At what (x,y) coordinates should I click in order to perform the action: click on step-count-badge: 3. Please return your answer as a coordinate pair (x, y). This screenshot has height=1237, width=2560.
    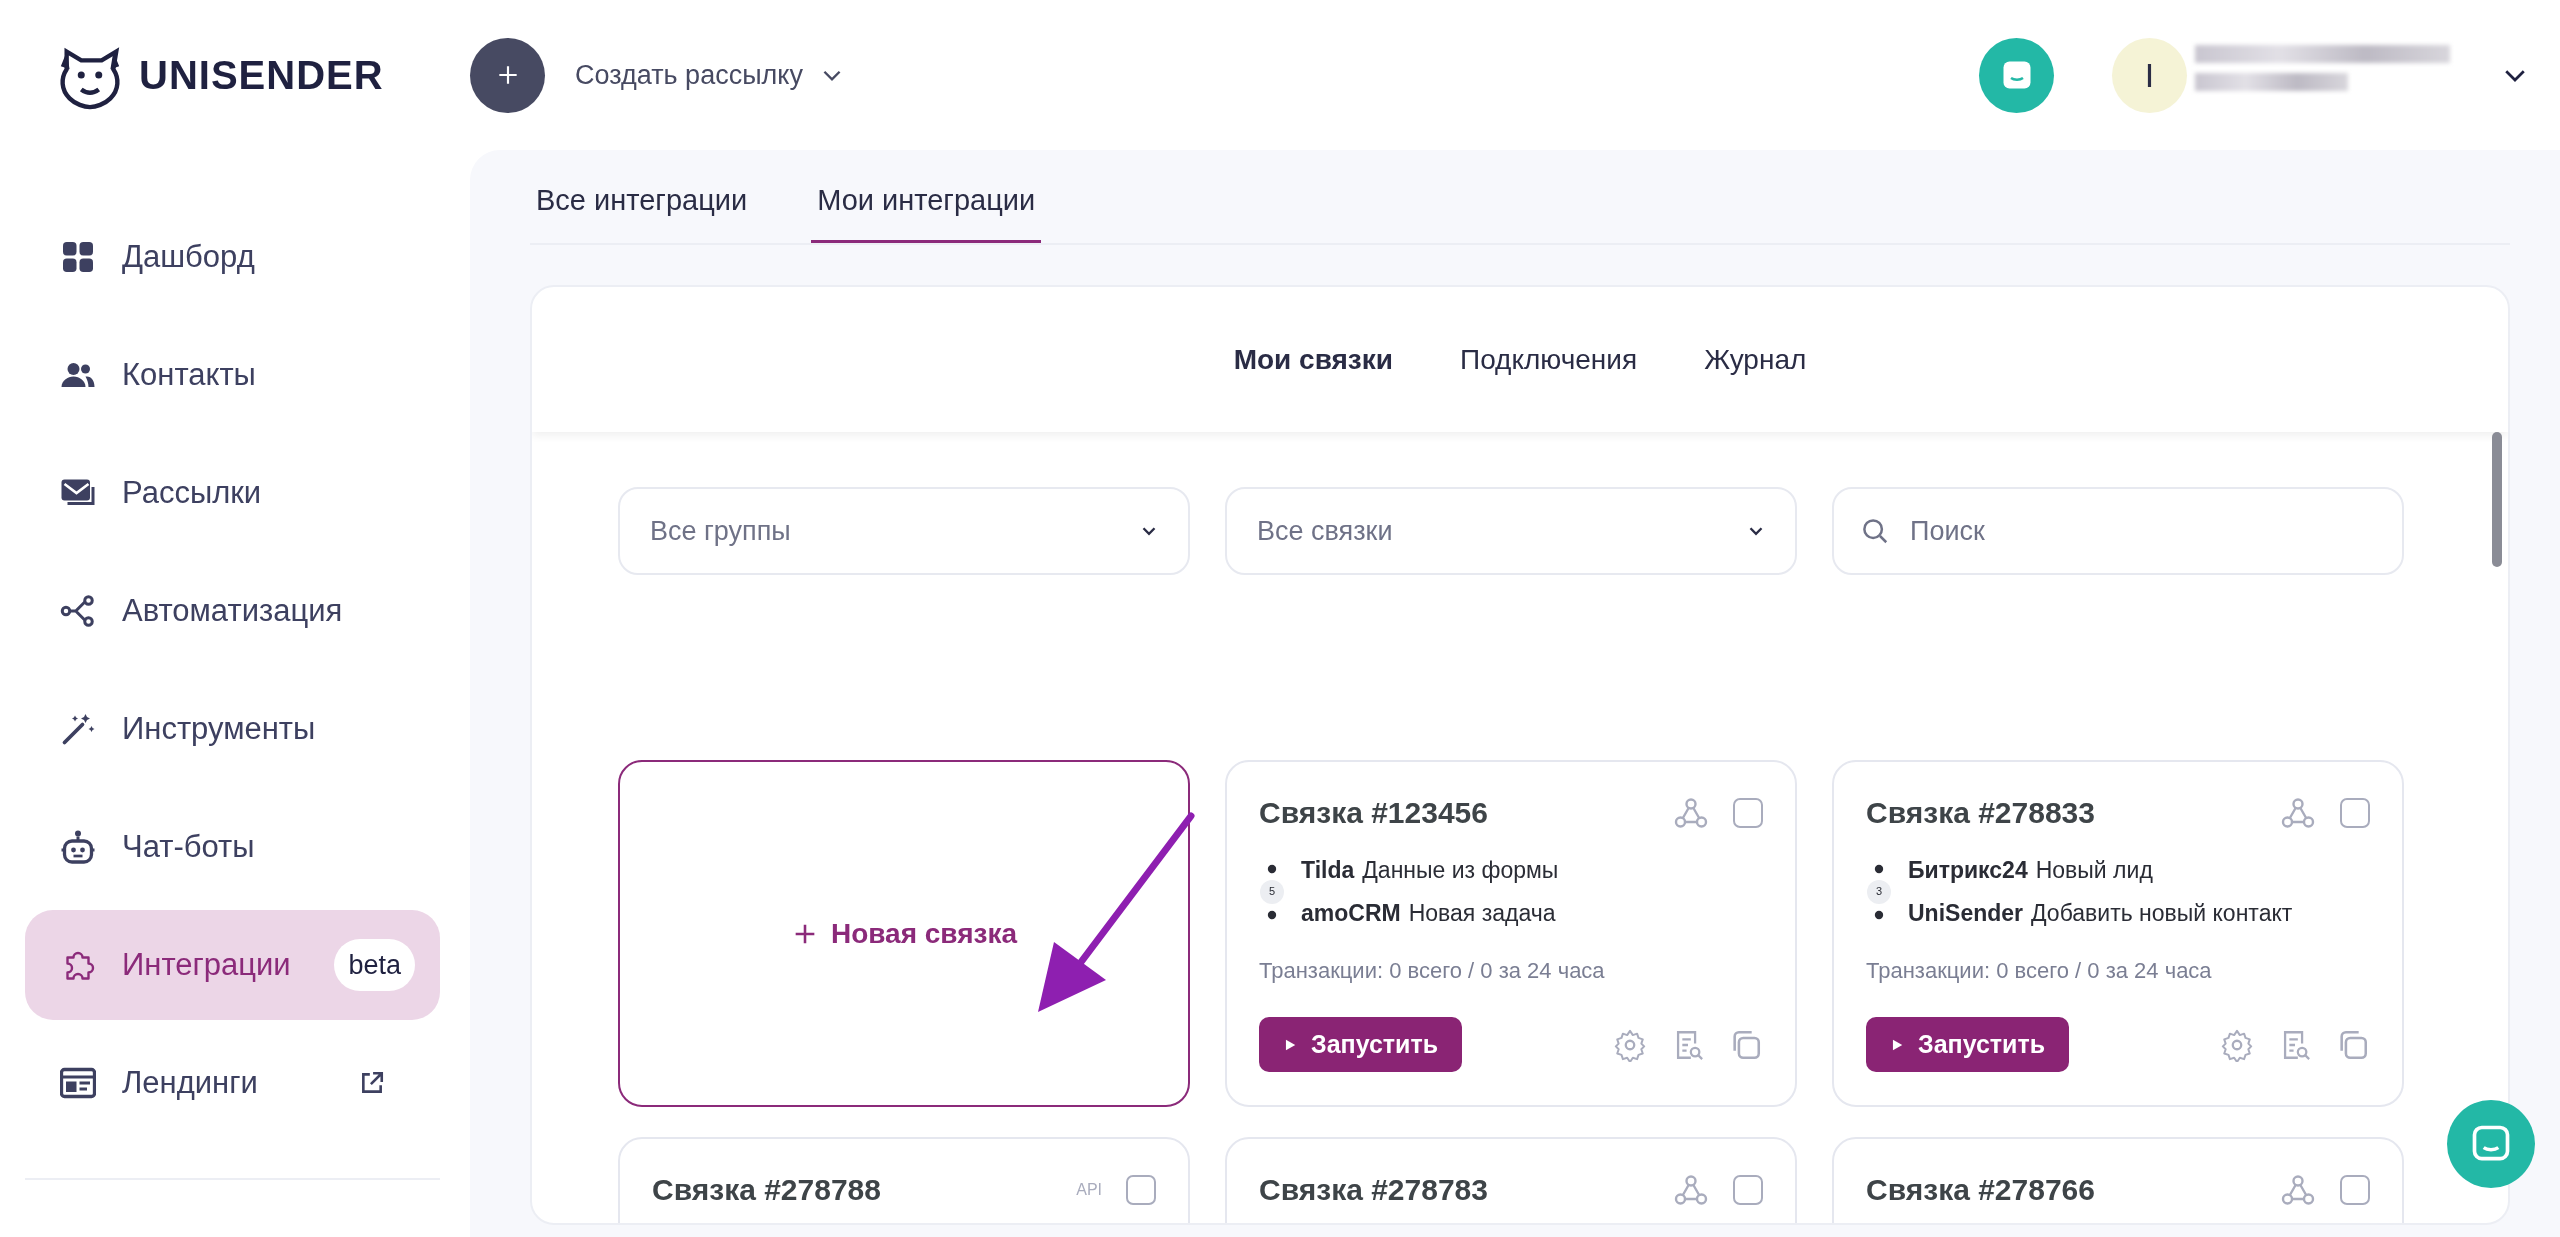
    Looking at the image, I should click on (1879, 891).